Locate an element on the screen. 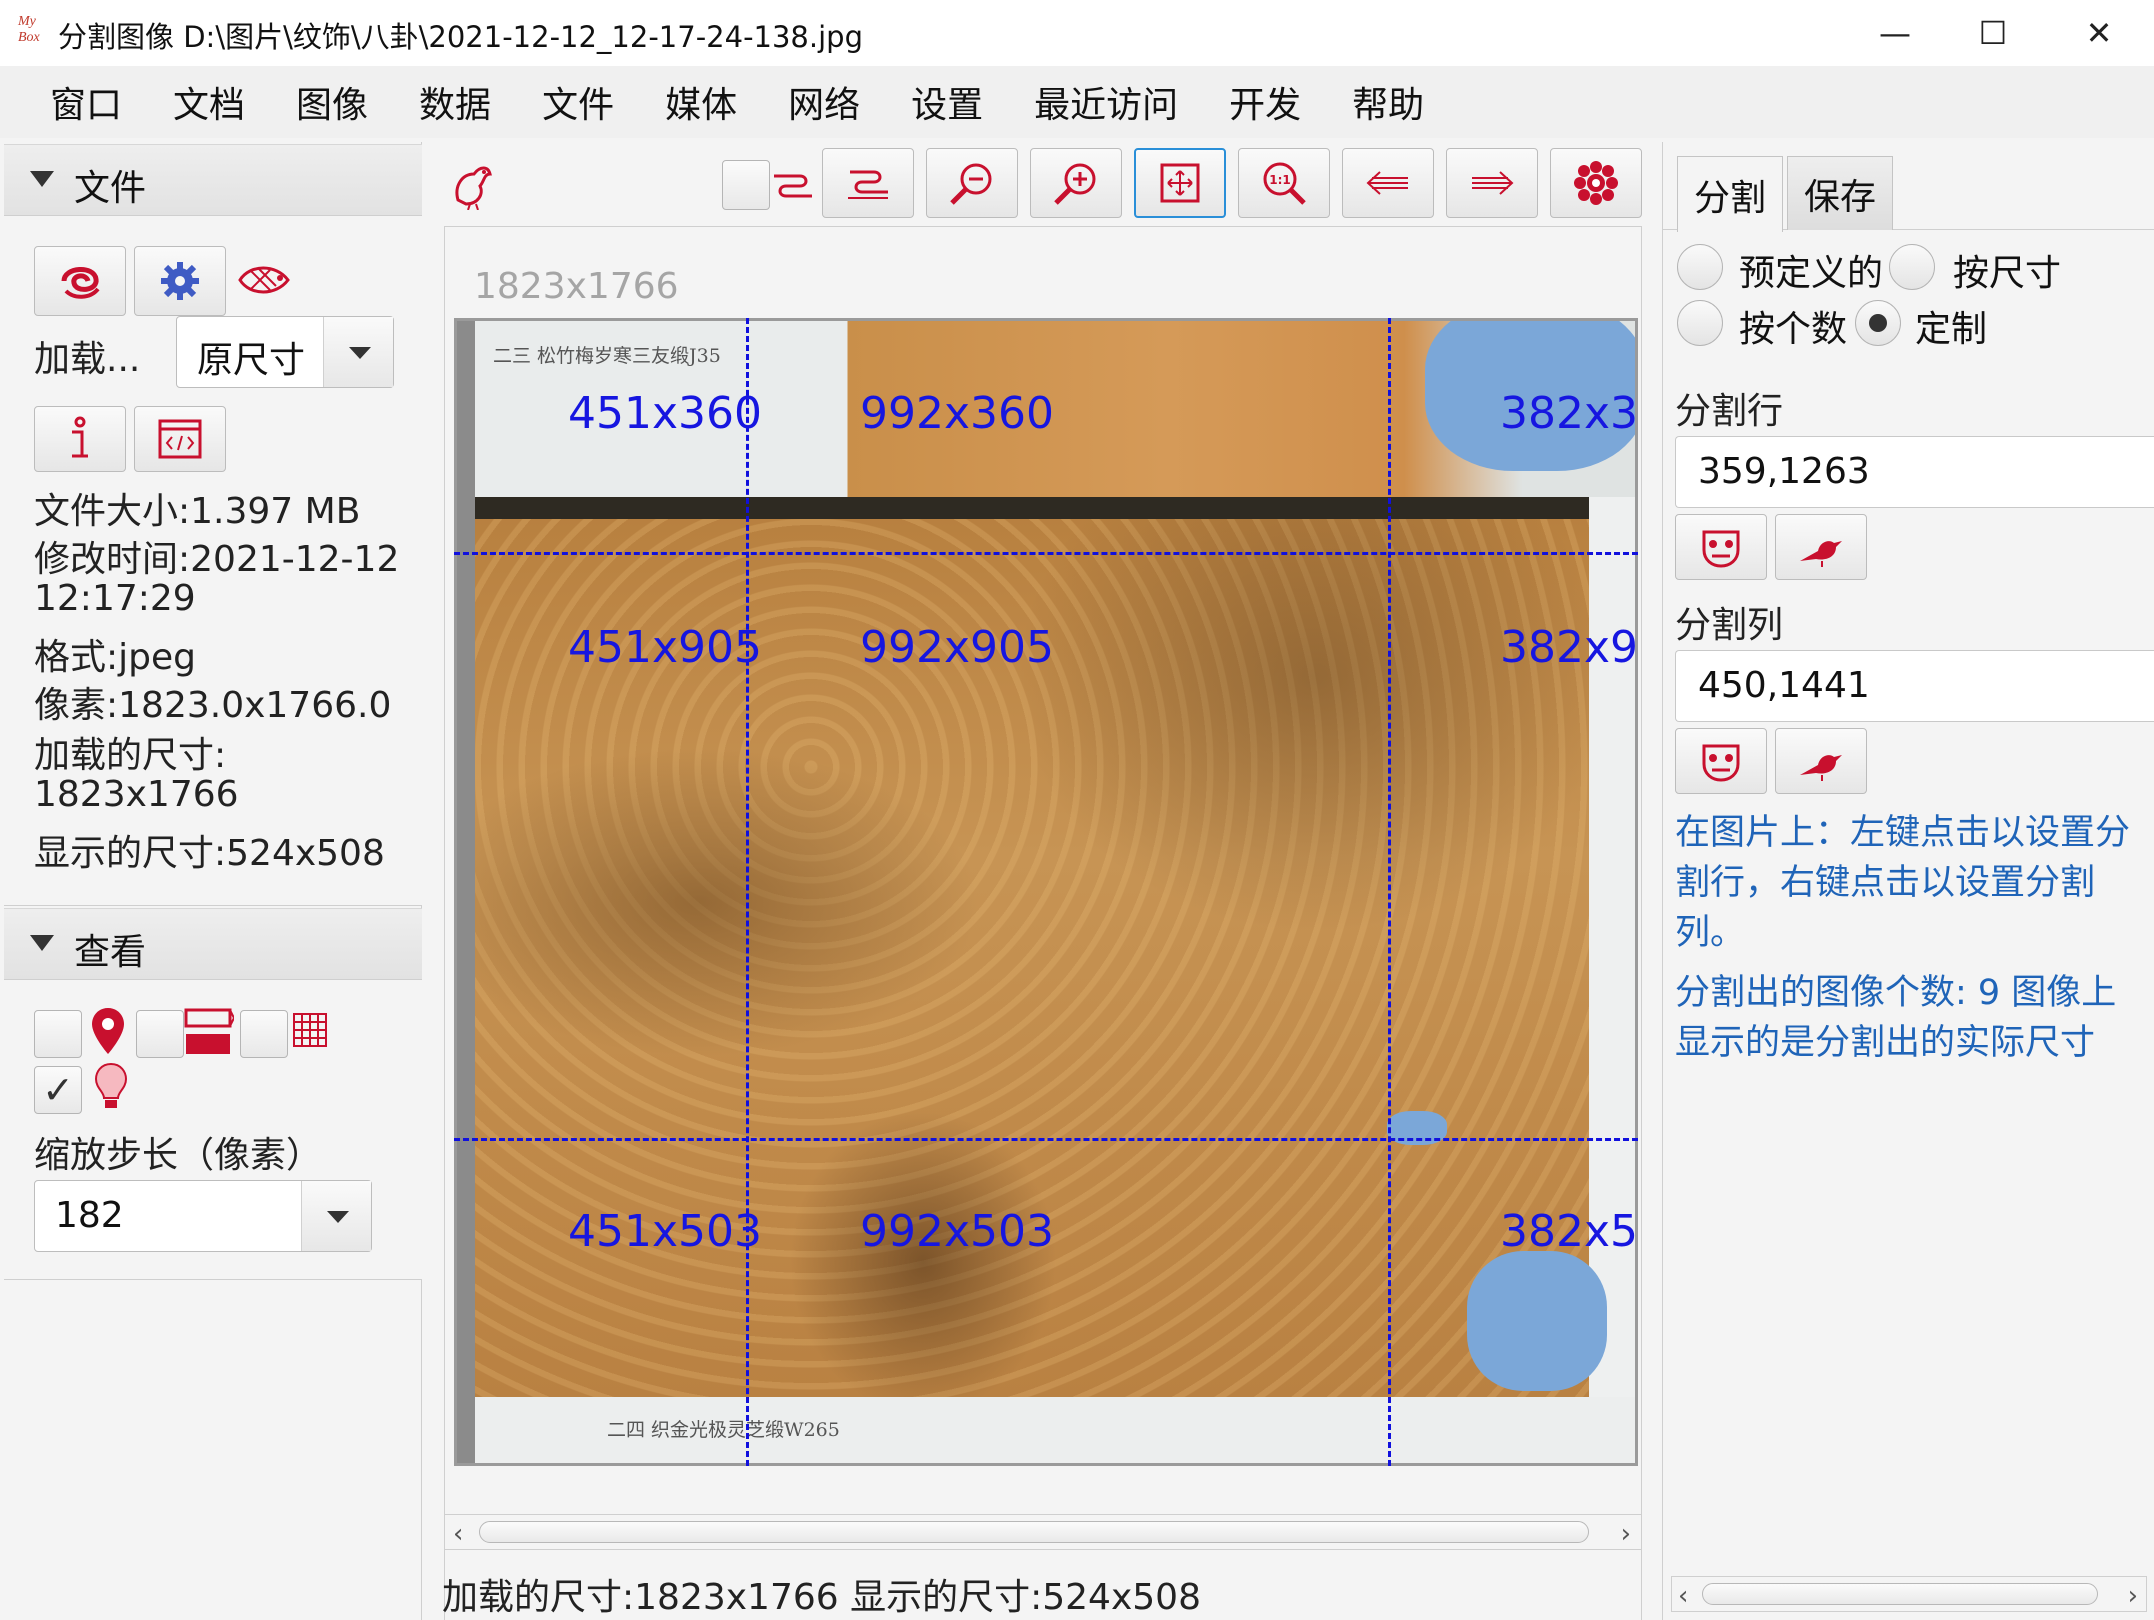 This screenshot has height=1620, width=2154. menu-network: 网络 is located at coordinates (829, 102).